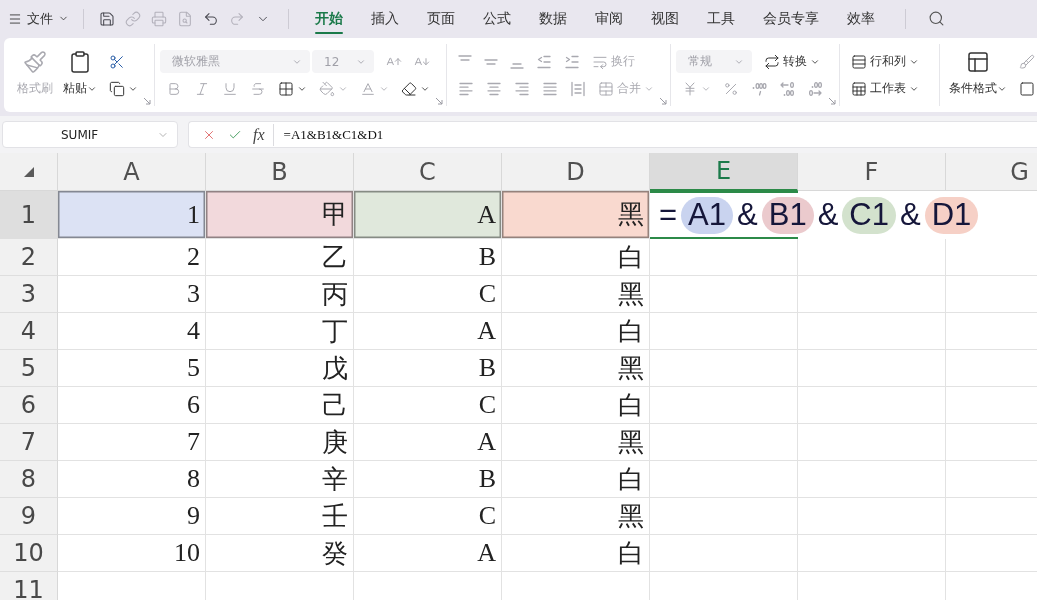  I want to click on table-cell: 5, so click(132, 368).